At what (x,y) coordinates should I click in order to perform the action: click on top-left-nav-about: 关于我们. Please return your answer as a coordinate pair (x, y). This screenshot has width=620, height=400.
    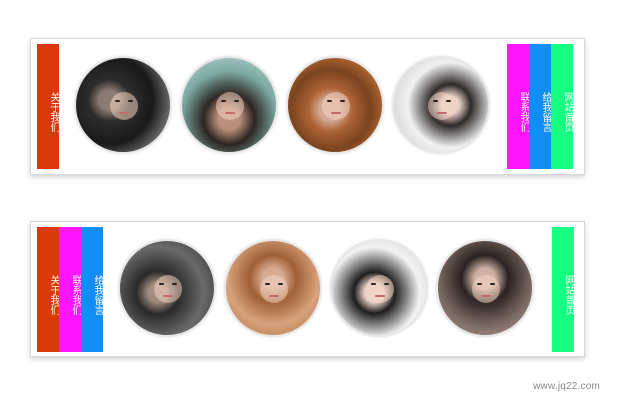
    Looking at the image, I should click on (48, 106).